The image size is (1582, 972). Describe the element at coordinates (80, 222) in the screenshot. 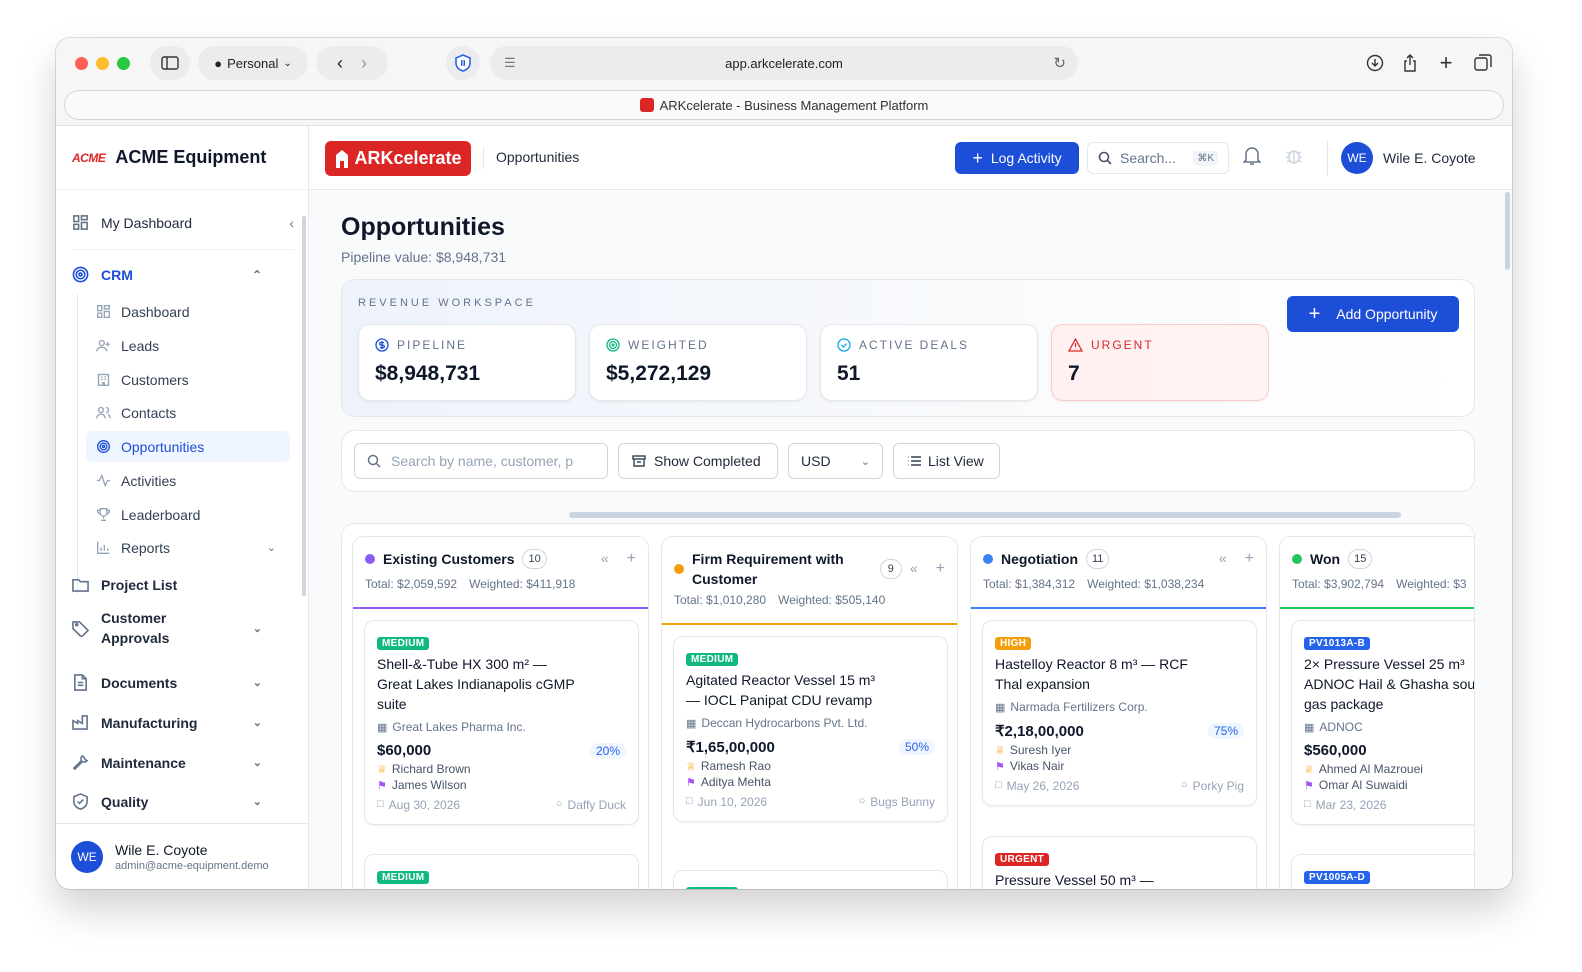

I see `dashboard-icon` at that location.